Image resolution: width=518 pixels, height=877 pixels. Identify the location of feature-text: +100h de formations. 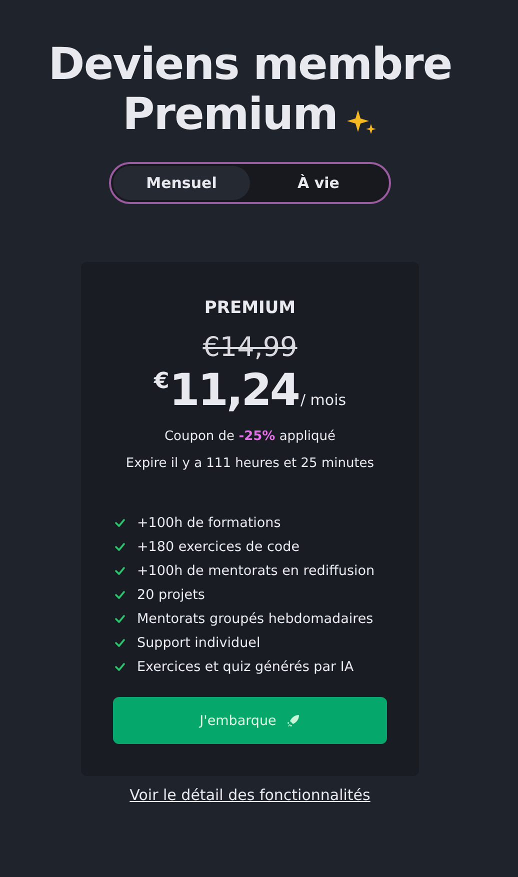
(209, 523).